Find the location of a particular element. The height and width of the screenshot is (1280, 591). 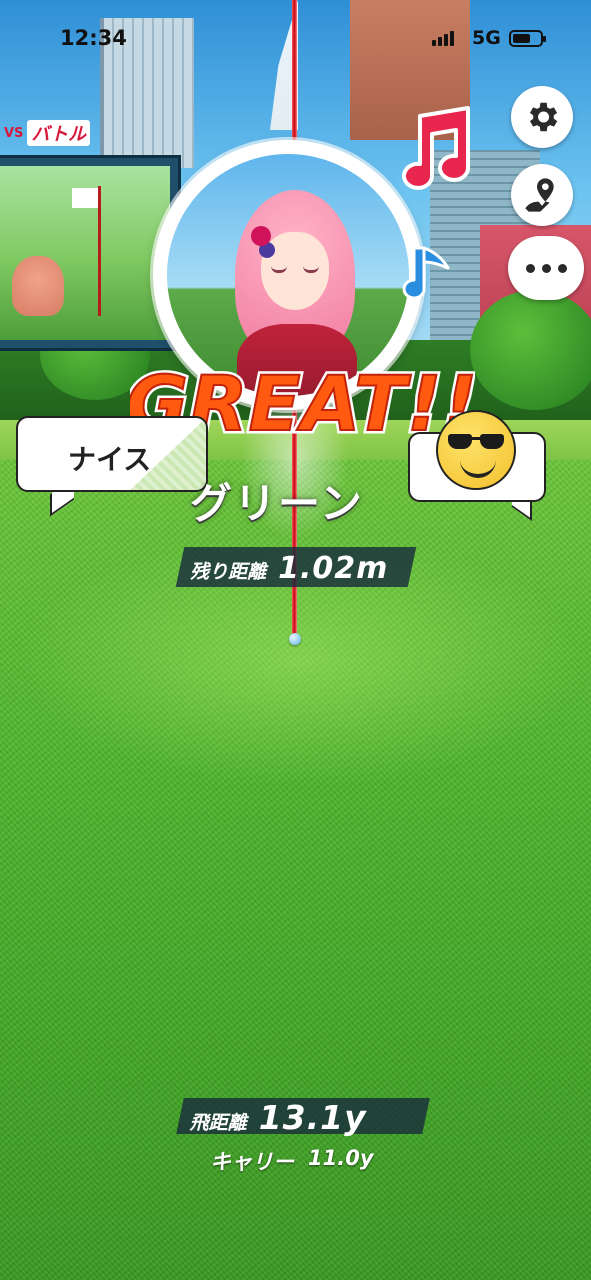

flight-distance-label: 飛距離 is located at coordinates (218, 1123).